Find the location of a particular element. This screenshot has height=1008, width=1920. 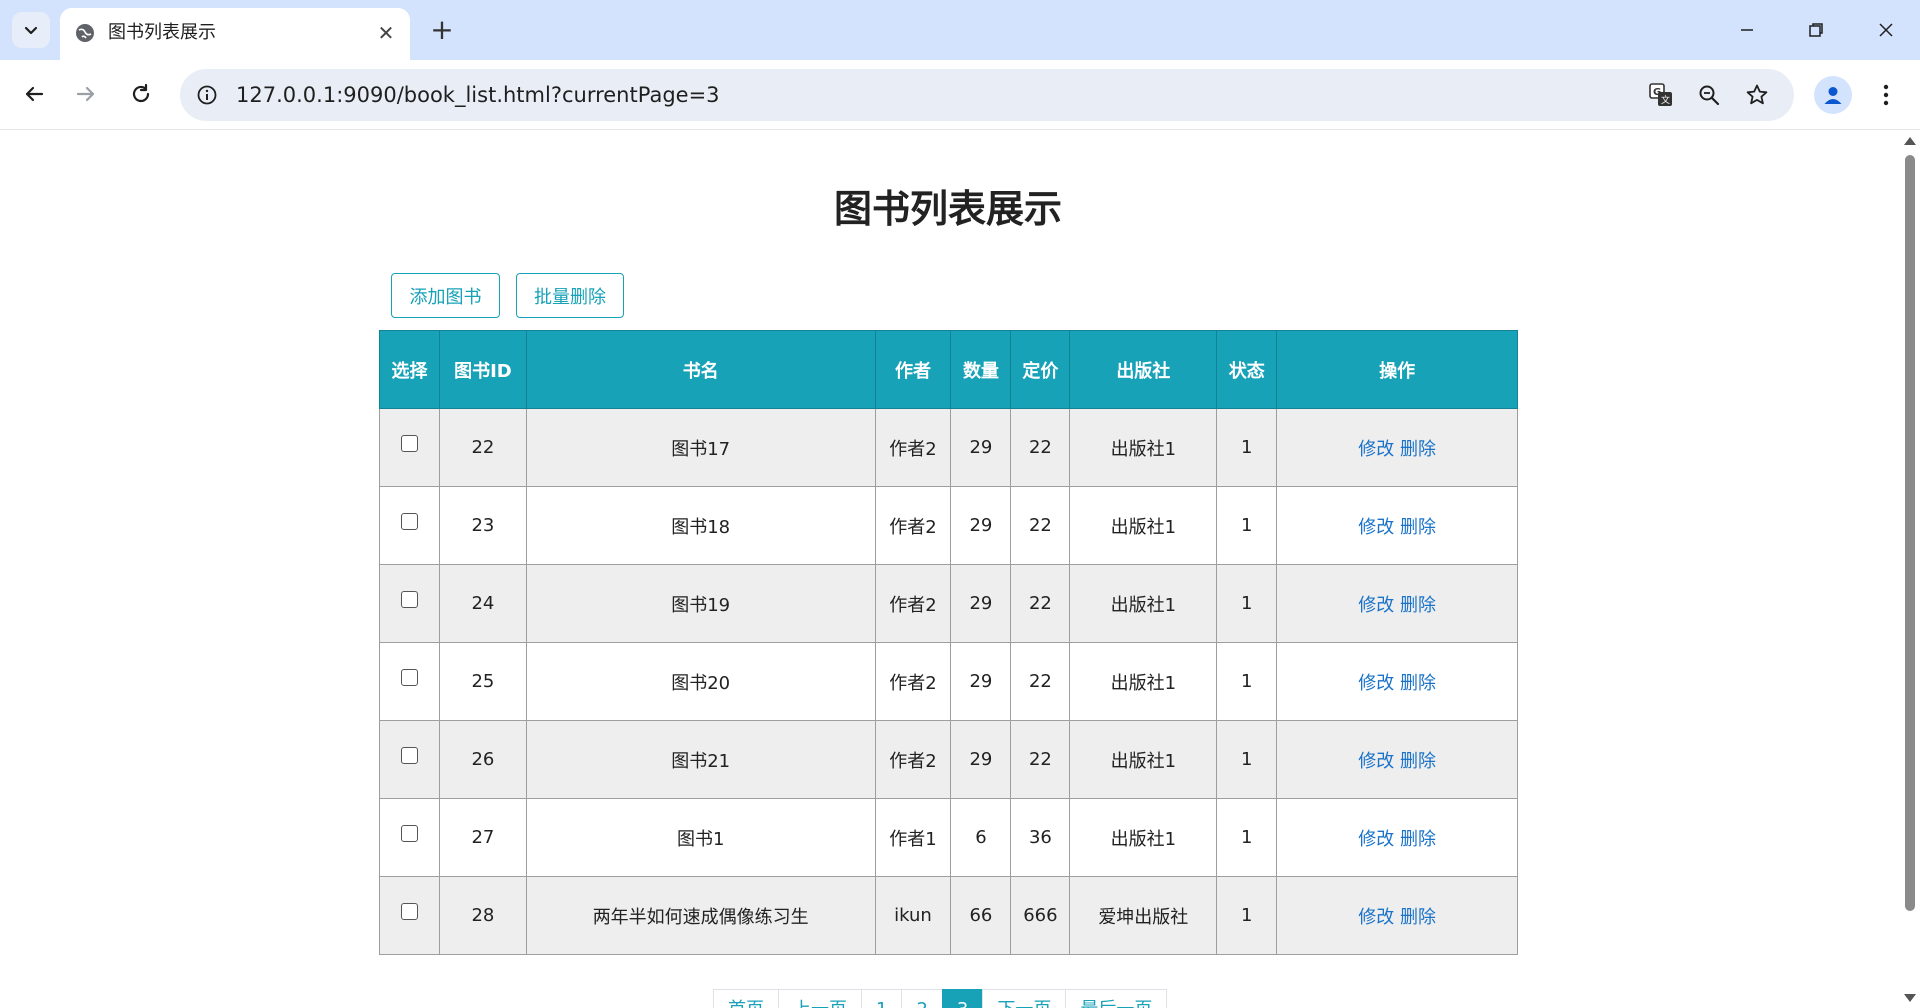

scroll-thumb is located at coordinates (1910, 533).